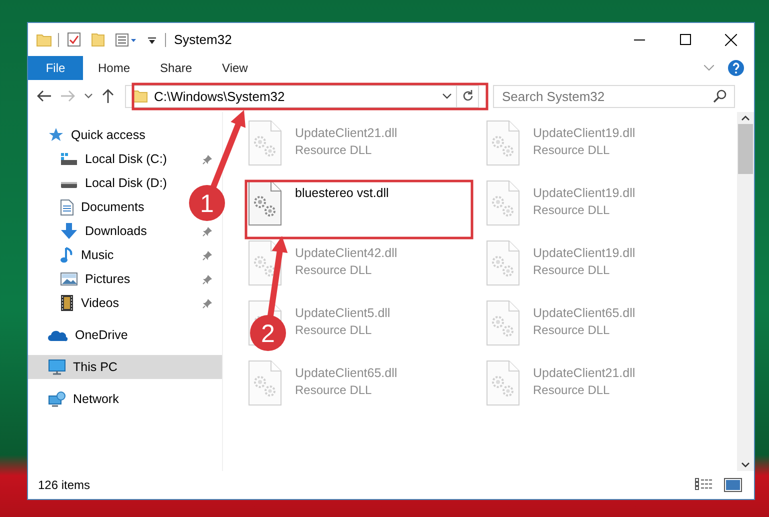 Image resolution: width=769 pixels, height=517 pixels. I want to click on sidebar-item: Network, so click(76, 399).